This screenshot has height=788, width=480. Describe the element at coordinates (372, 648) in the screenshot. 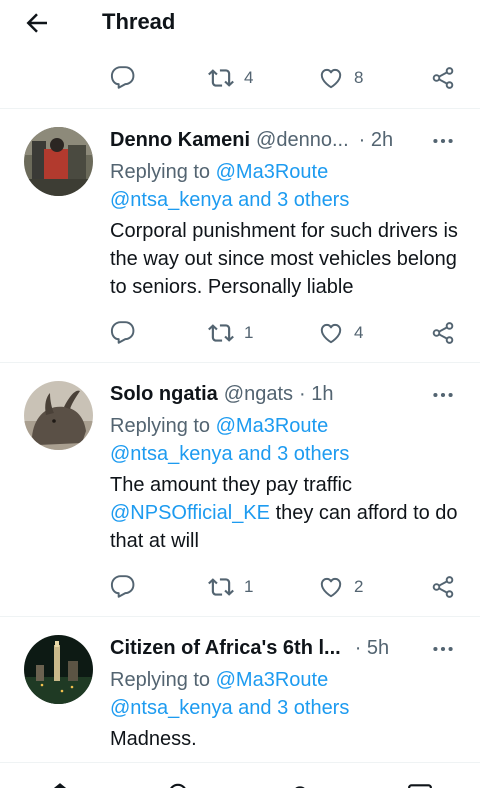

I see `timestamp: · 5h` at that location.